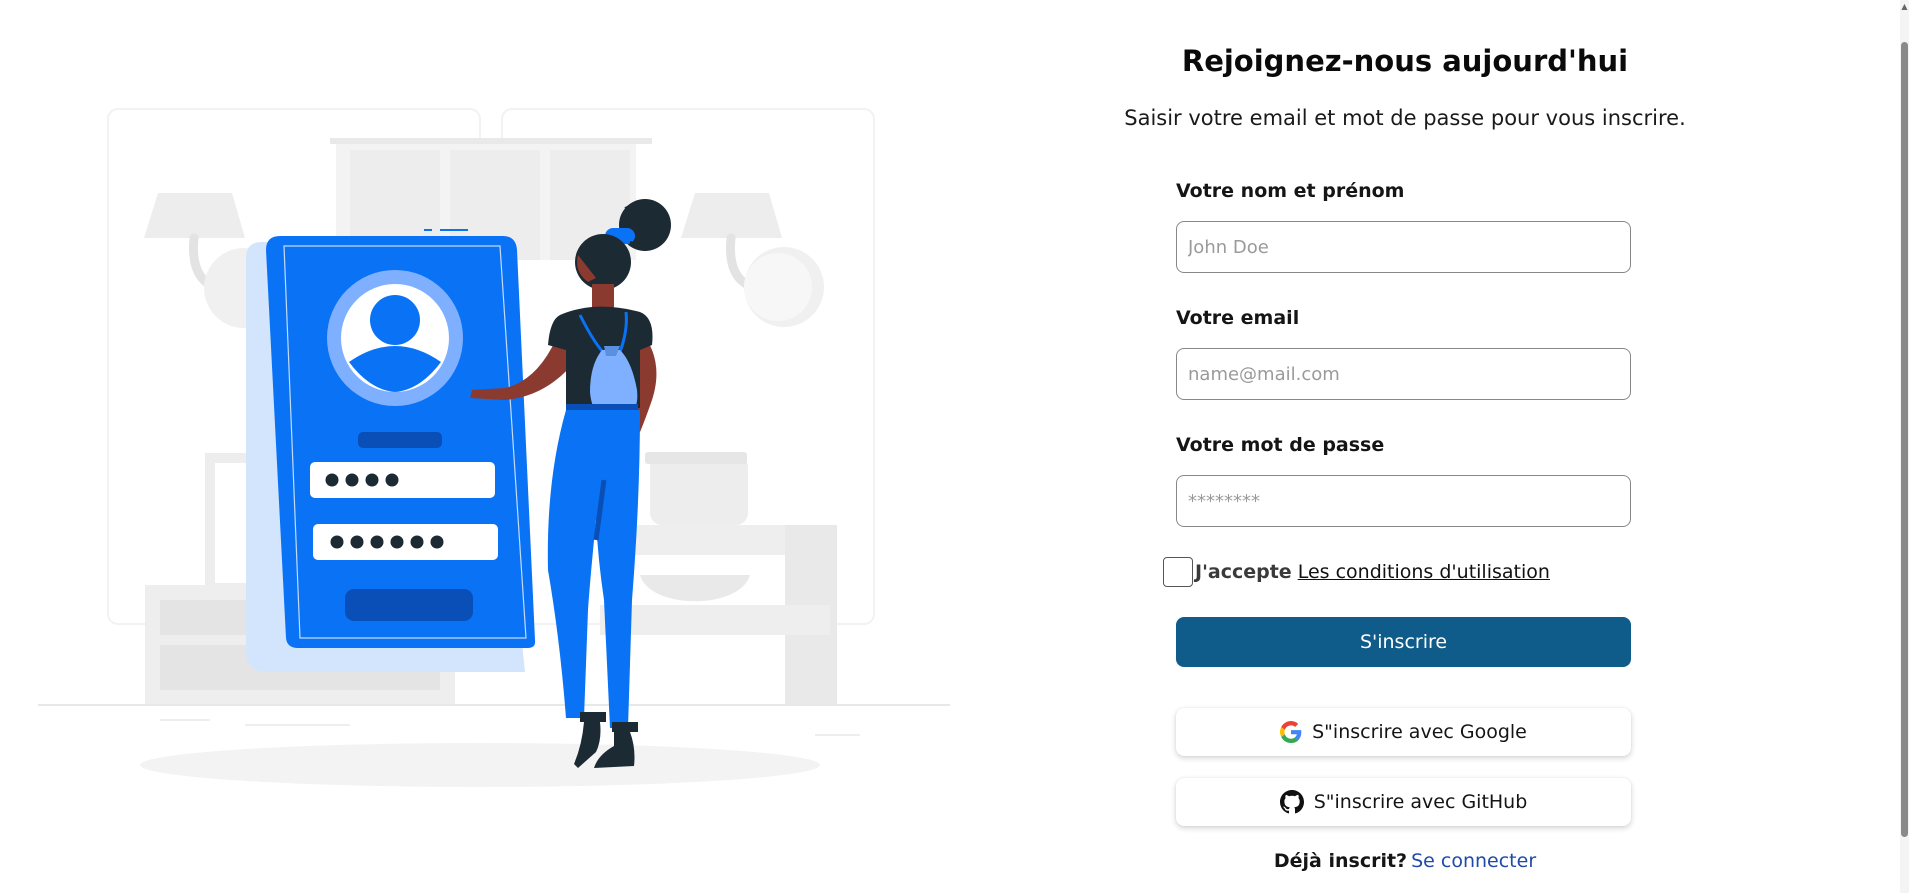  I want to click on email-label: Votre email, so click(1238, 318).